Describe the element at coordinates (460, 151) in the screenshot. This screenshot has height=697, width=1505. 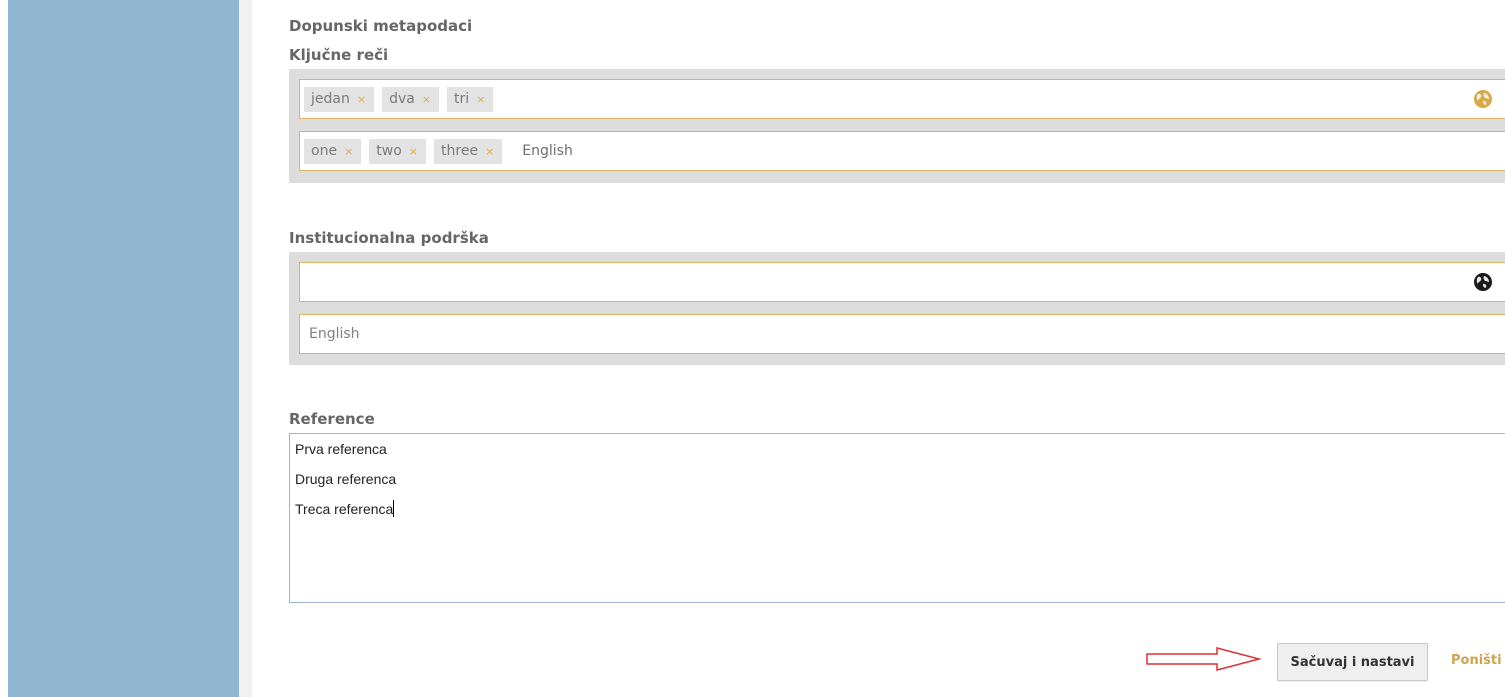
I see `keyword-tag-label: three` at that location.